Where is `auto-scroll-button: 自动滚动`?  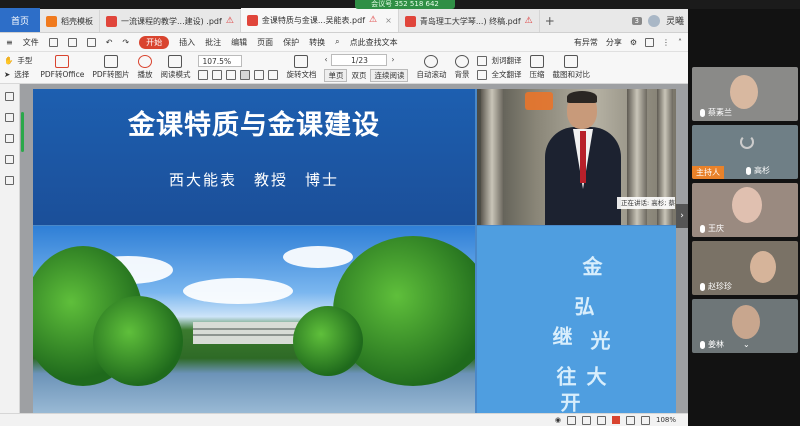 auto-scroll-button: 自动滚动 is located at coordinates (431, 67).